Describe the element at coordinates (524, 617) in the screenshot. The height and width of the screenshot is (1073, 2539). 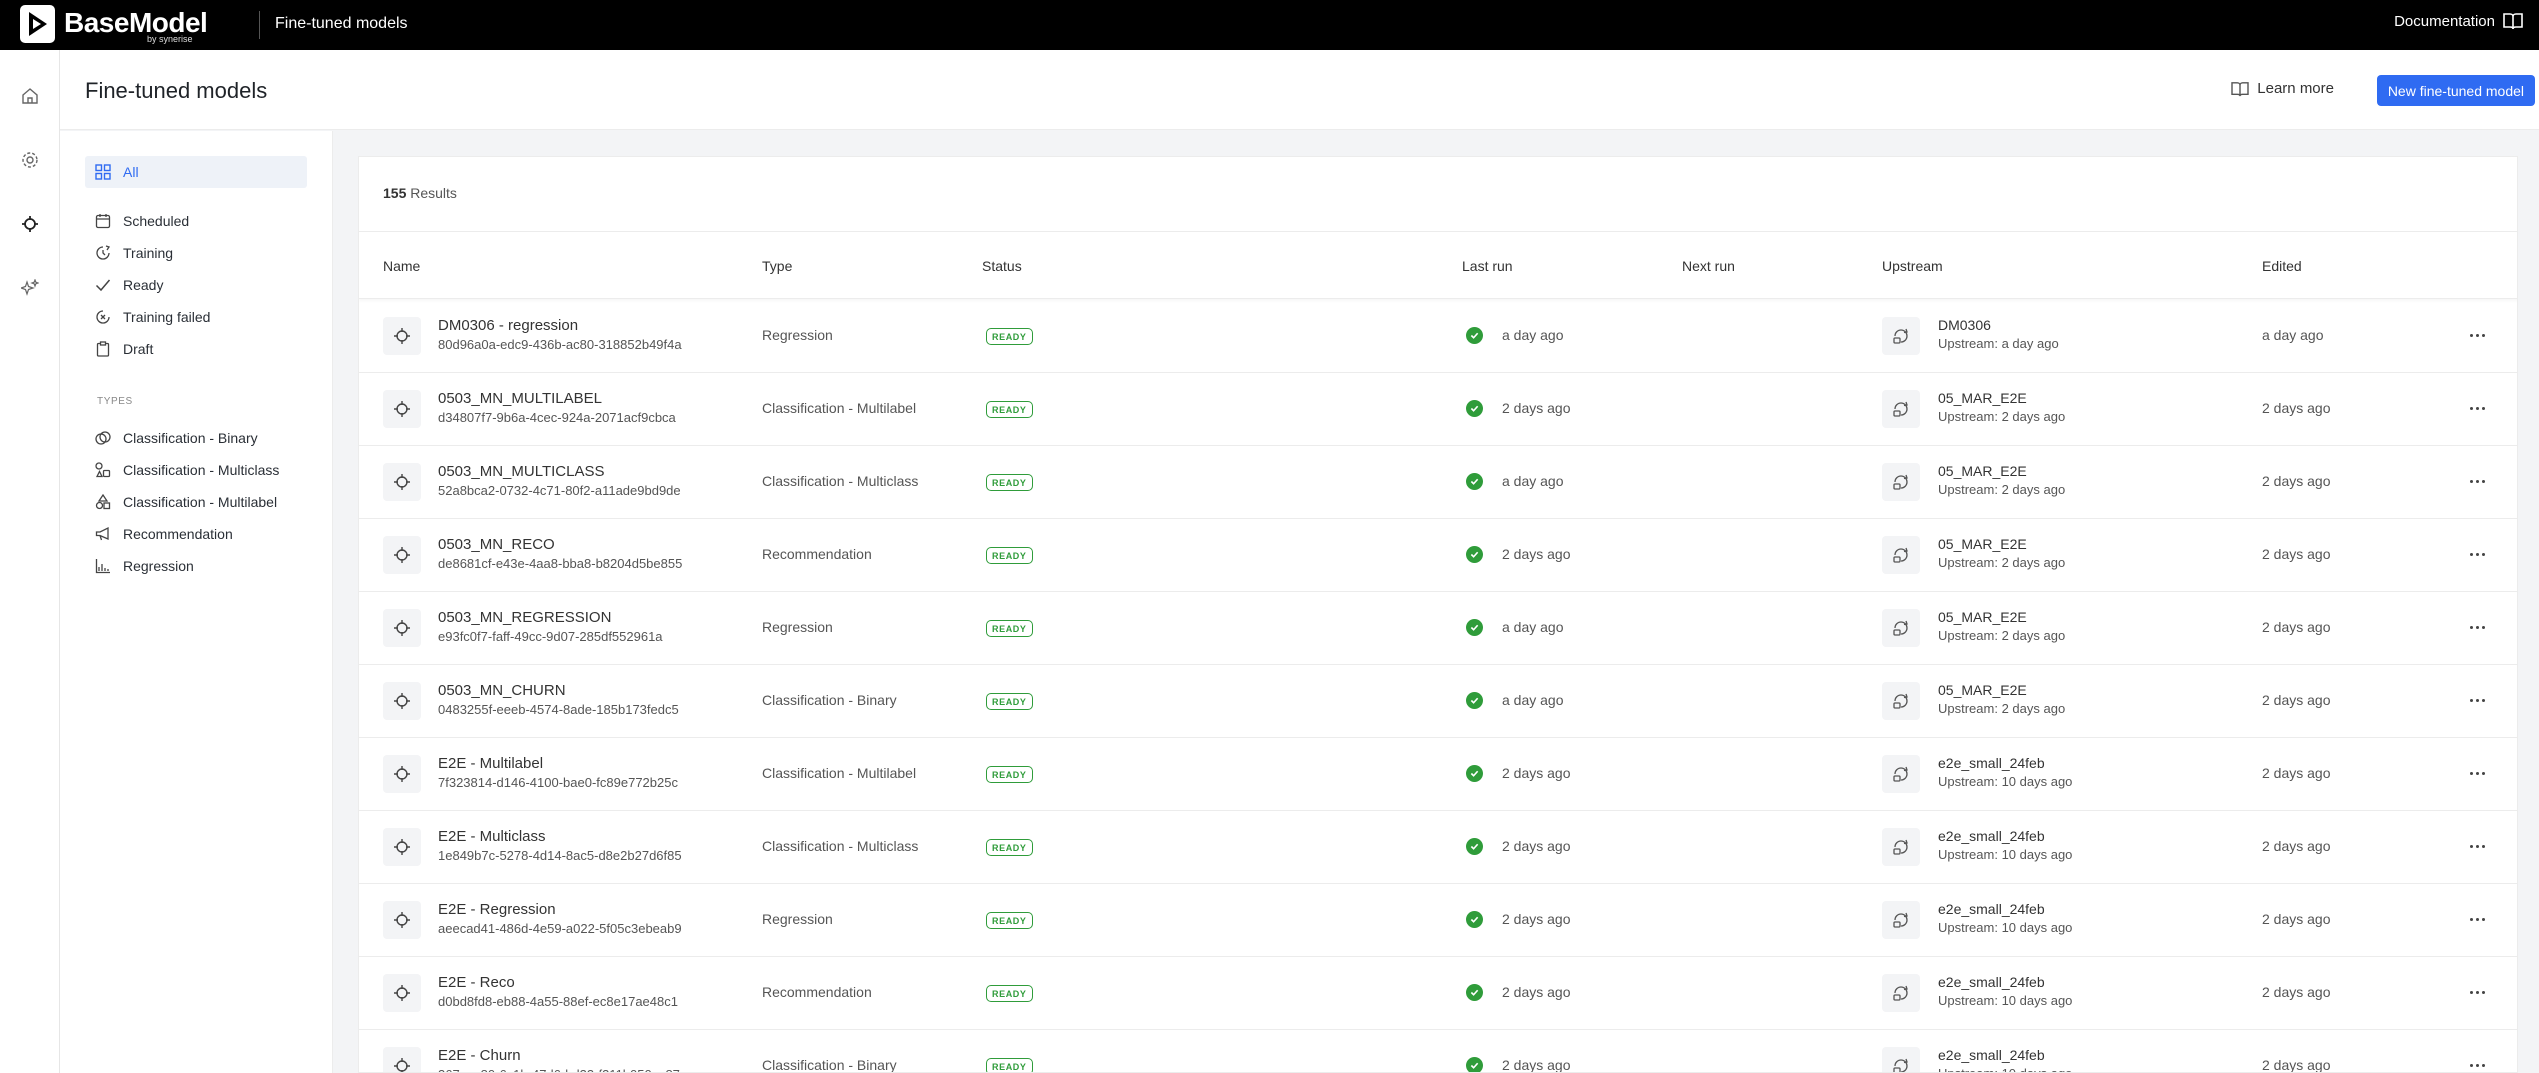
I see `model-name: 0503_MN_REGRESSION` at that location.